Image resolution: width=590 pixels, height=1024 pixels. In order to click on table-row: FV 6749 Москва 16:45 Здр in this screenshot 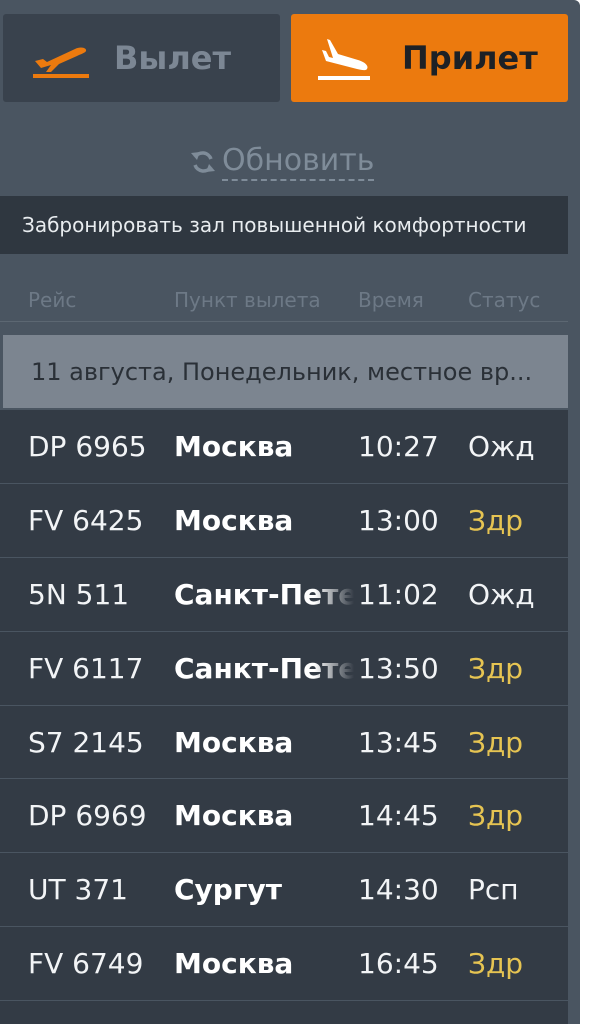, I will do `click(284, 964)`.